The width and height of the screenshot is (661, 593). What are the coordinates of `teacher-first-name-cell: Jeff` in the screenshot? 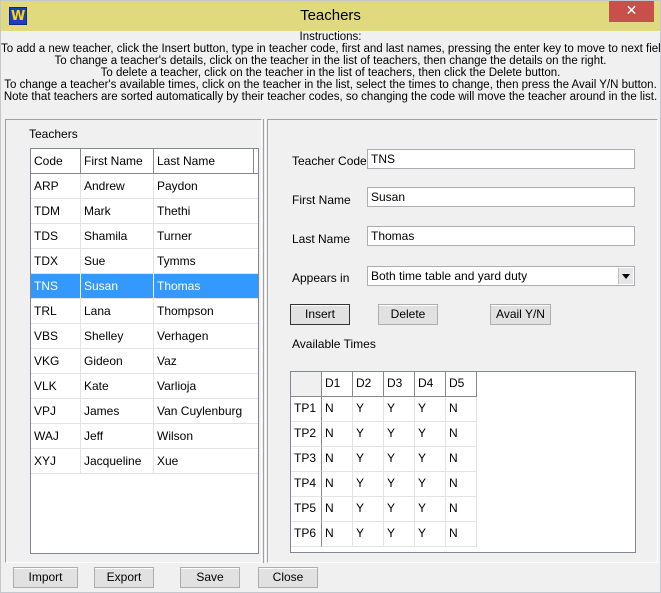 It's located at (117, 436).